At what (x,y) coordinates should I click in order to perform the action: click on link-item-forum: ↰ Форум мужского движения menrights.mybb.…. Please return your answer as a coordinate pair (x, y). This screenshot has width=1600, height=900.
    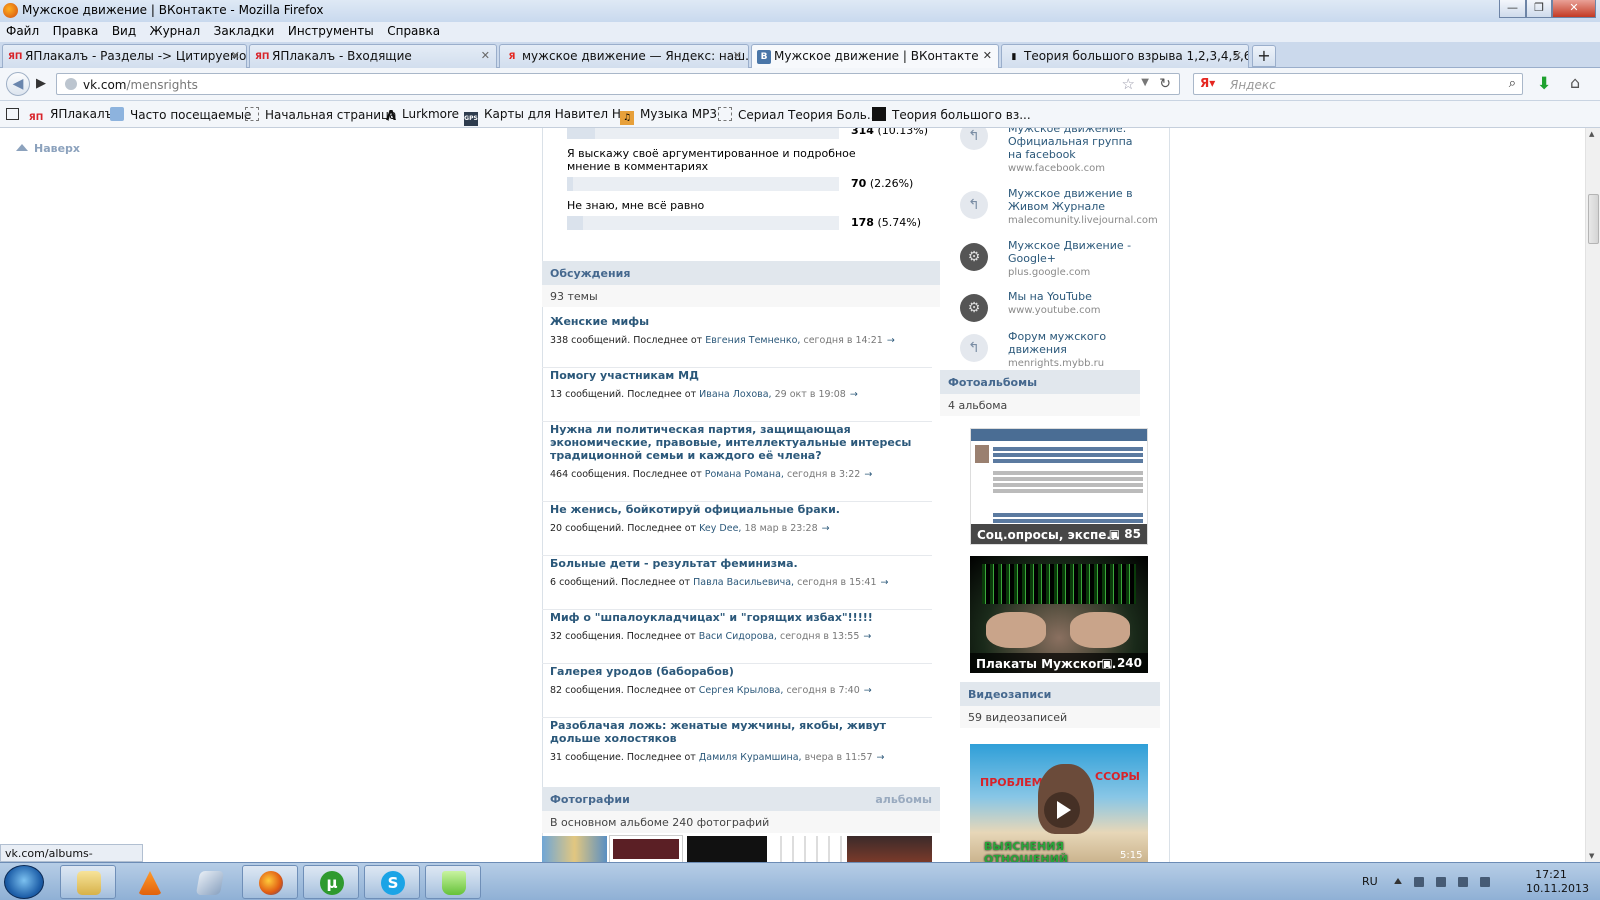
    Looking at the image, I should click on (1060, 349).